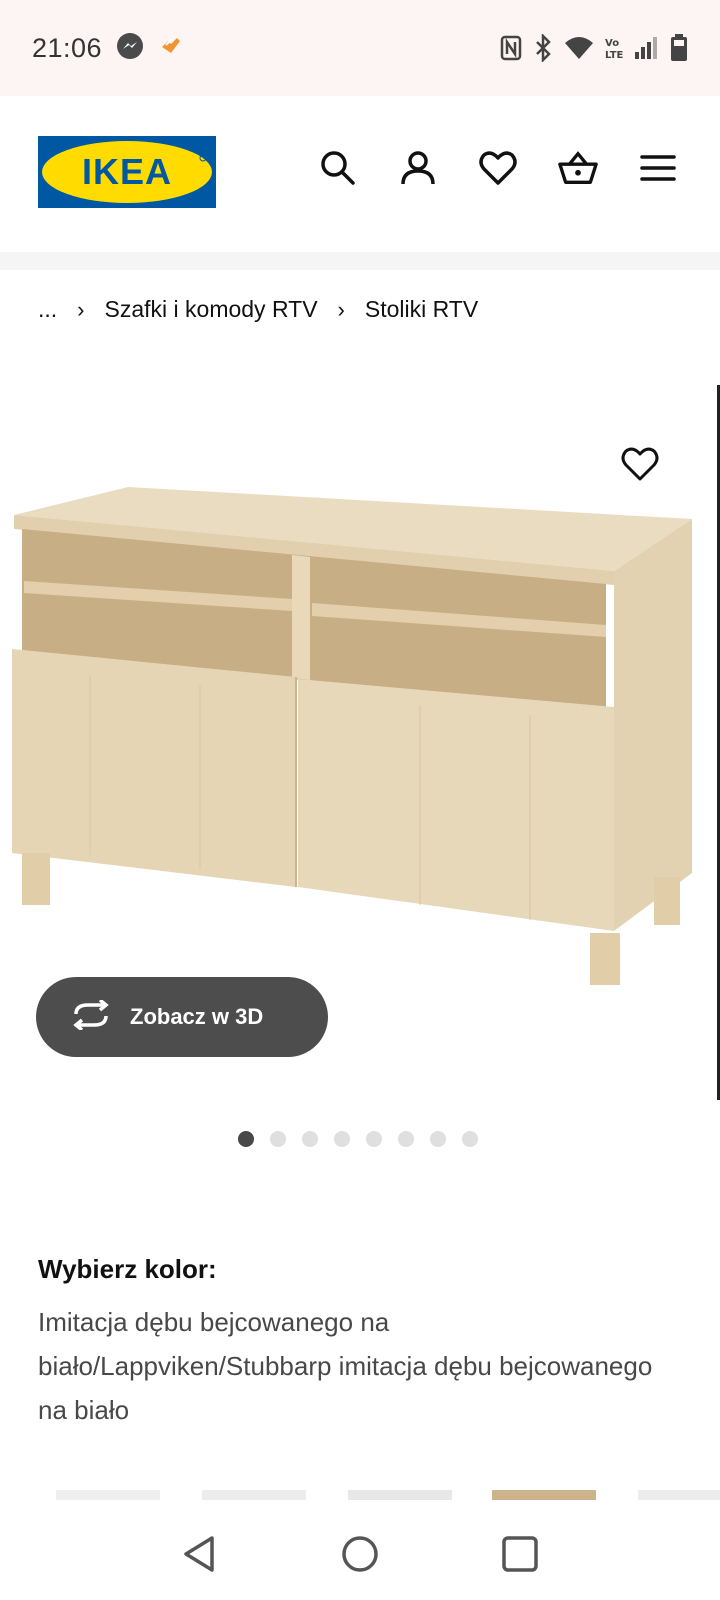  I want to click on signal-icon, so click(647, 48).